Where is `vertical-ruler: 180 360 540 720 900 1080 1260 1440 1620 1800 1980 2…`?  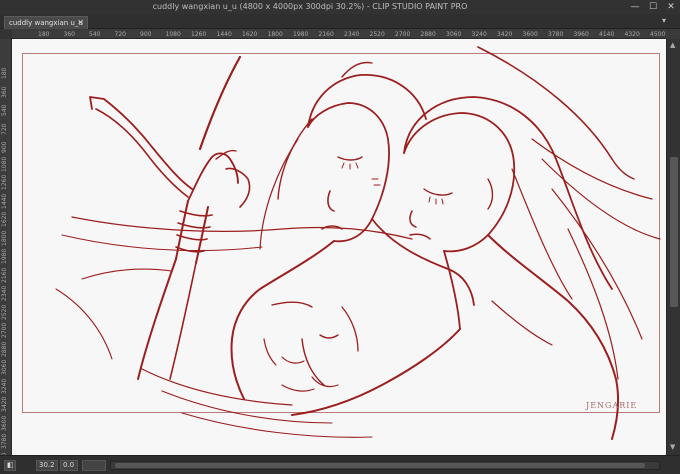
vertical-ruler: 180 360 540 720 900 1080 1260 1440 1620 1800 1980 2… is located at coordinates (6, 247).